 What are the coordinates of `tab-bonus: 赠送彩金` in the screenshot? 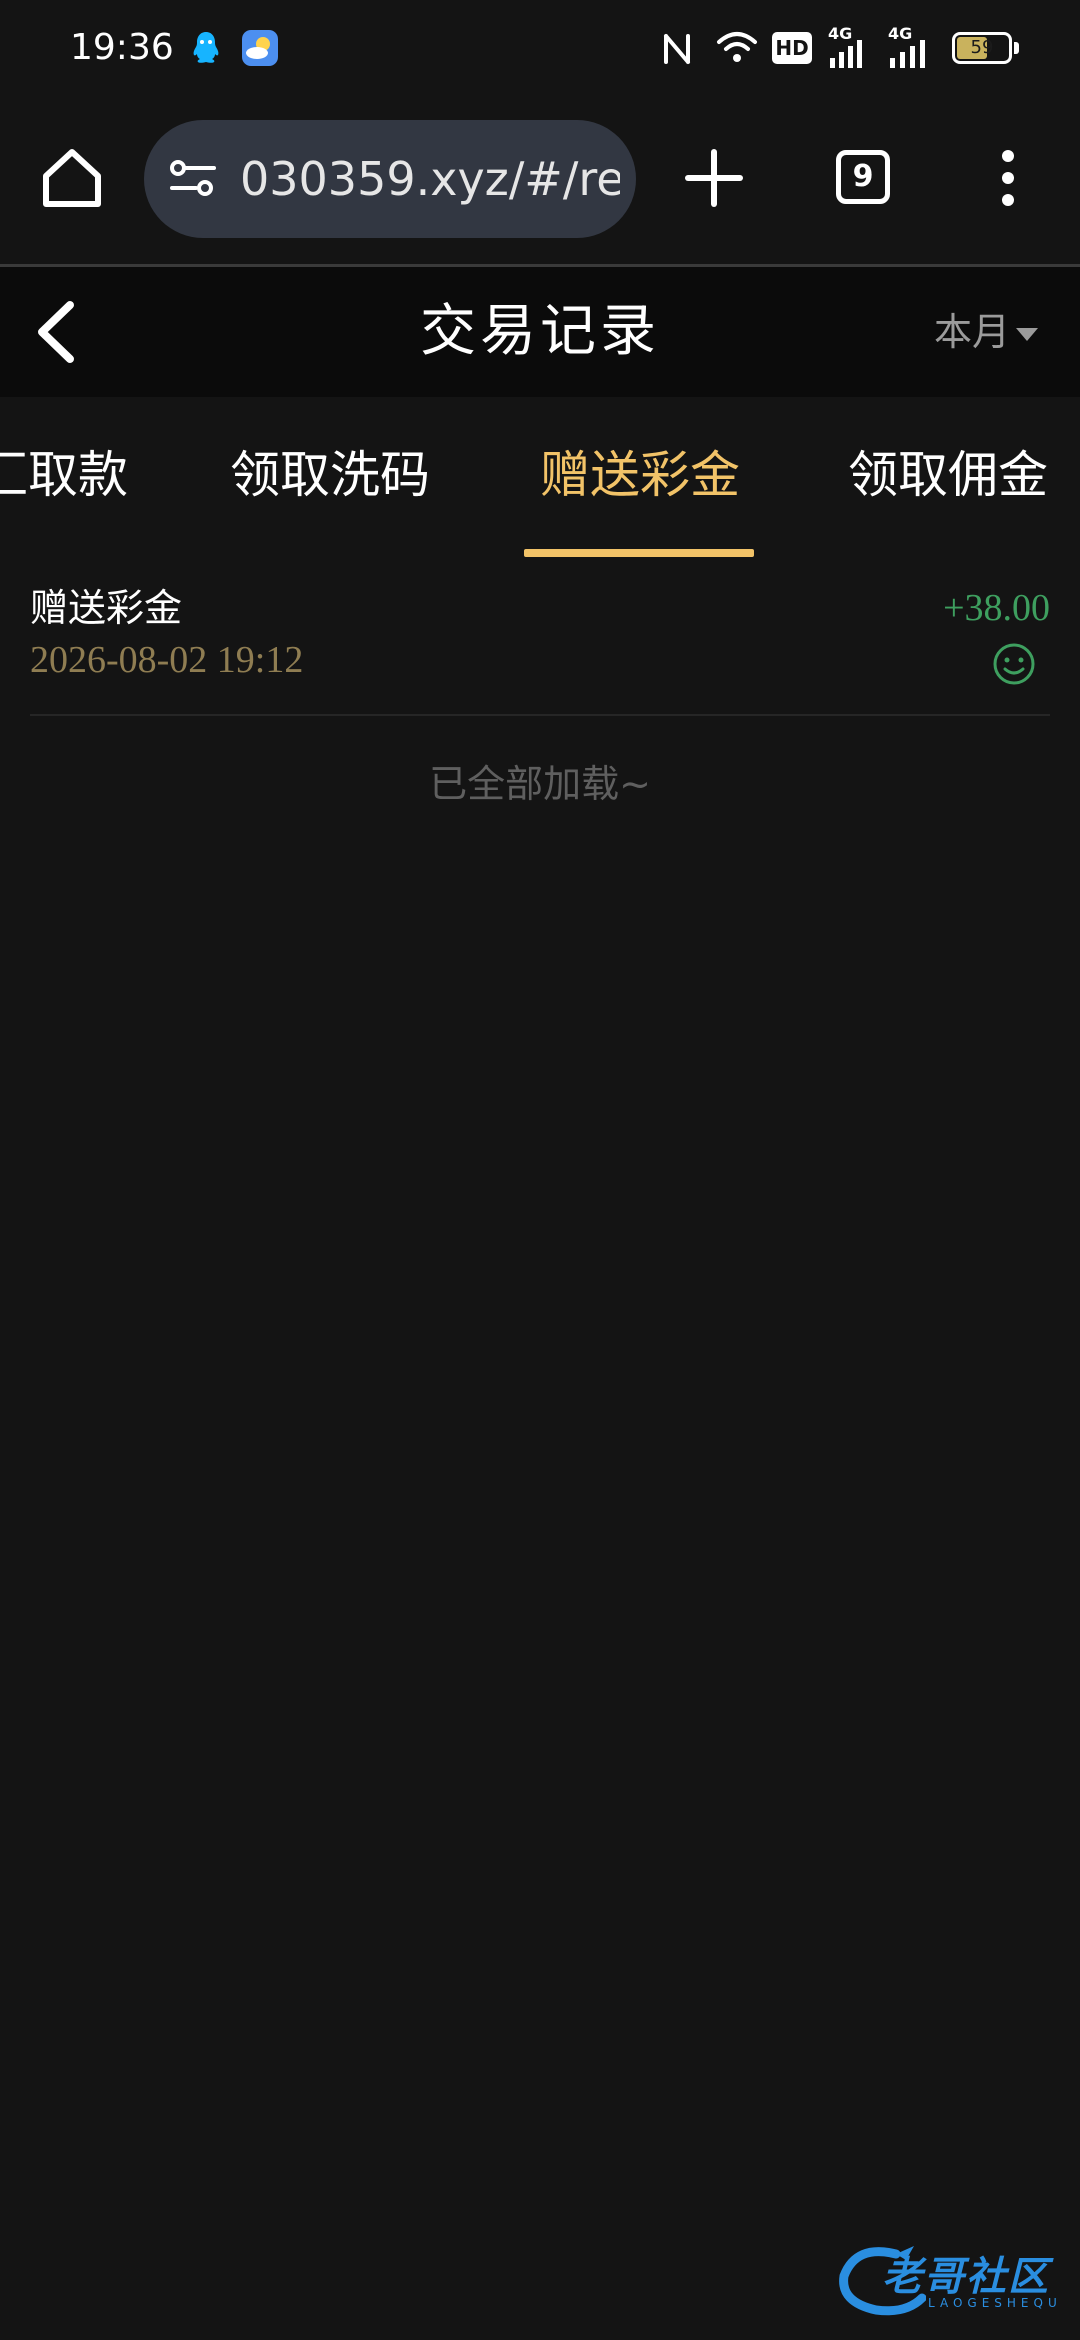 It's located at (640, 475).